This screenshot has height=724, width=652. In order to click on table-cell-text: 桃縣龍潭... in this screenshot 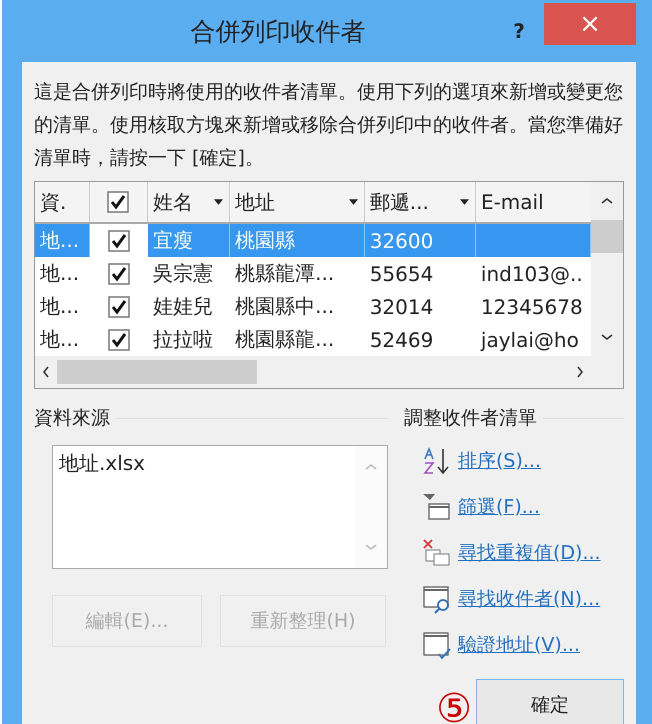, I will do `click(285, 273)`.